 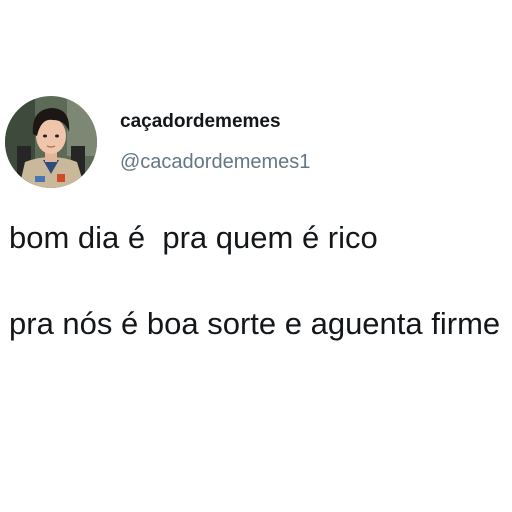 I want to click on display-name: caçadordememes, so click(x=200, y=122).